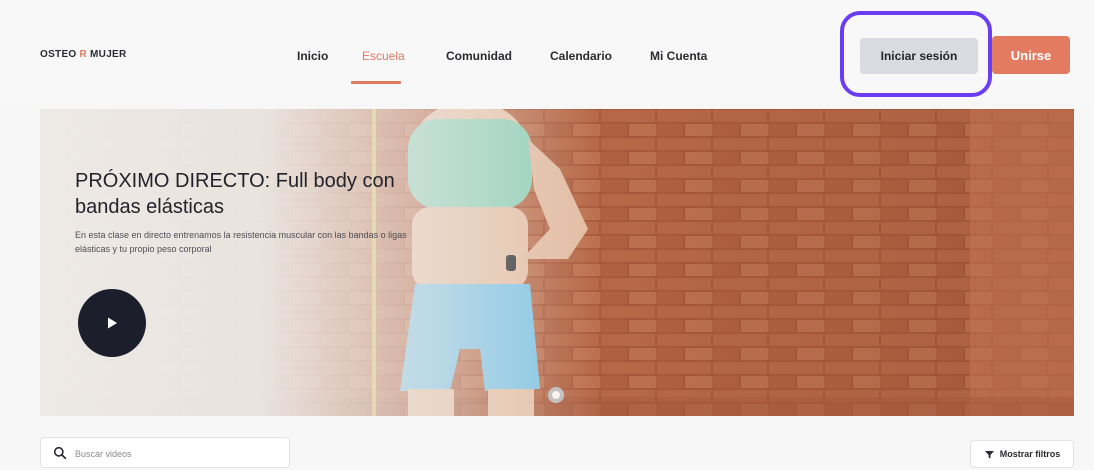 The image size is (1094, 470). What do you see at coordinates (919, 56) in the screenshot?
I see `login-button: Iniciar sesión` at bounding box center [919, 56].